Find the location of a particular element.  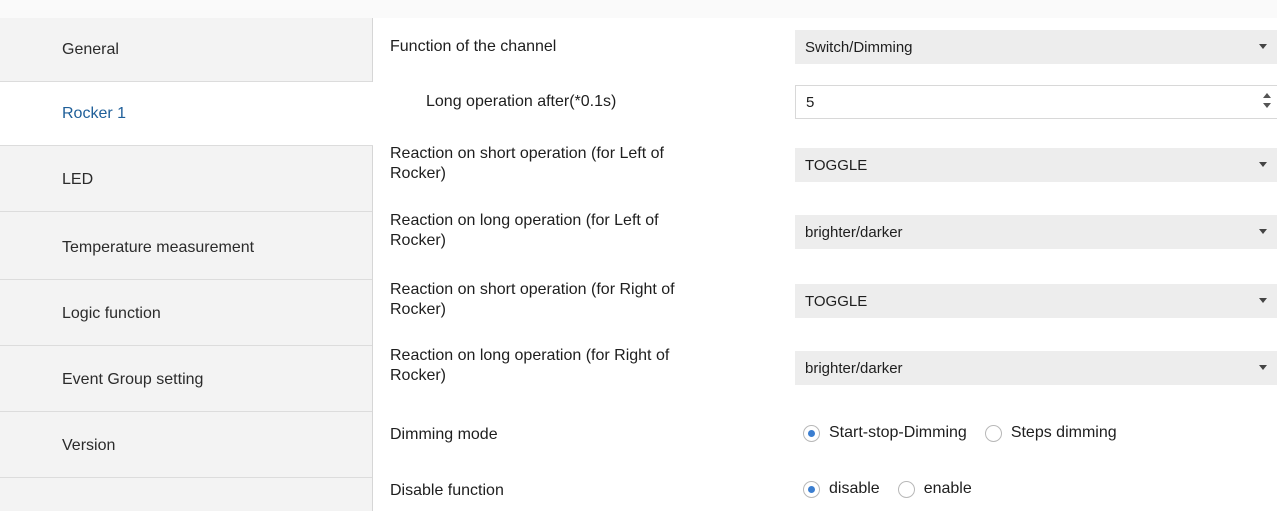

sidebar-item-temperature-measurement: Temperature measurement is located at coordinates (186, 248).